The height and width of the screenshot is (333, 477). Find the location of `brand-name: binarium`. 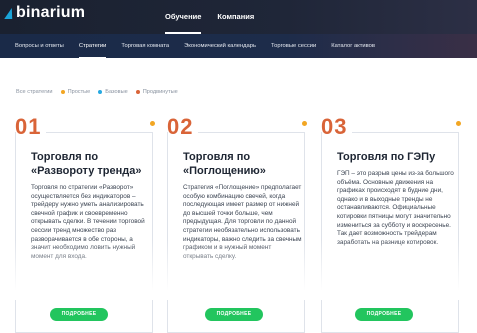

brand-name: binarium is located at coordinates (51, 12).